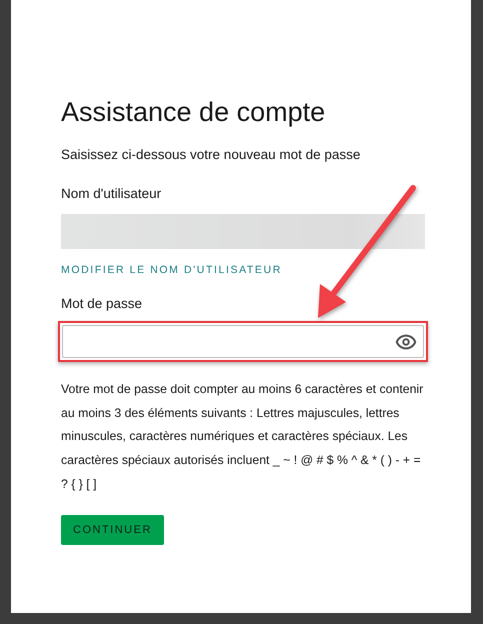 The width and height of the screenshot is (483, 624). What do you see at coordinates (112, 529) in the screenshot?
I see `continue-button: CONTINUER` at bounding box center [112, 529].